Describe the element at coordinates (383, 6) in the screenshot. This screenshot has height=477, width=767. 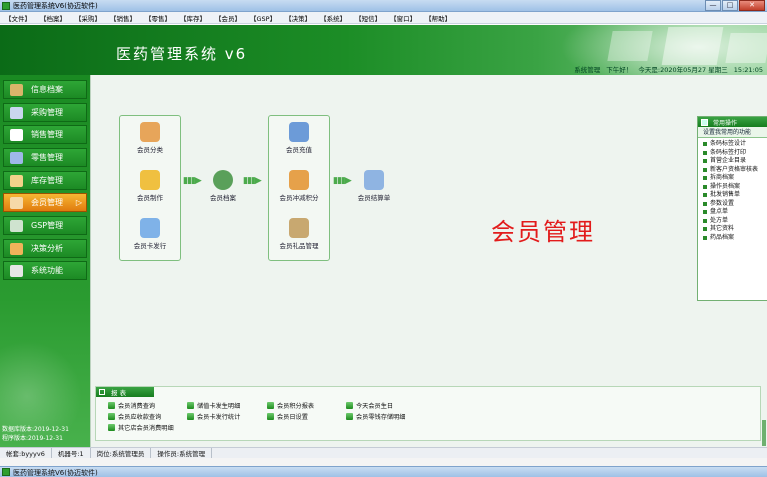
I see `window-title-bar: 医药管理系统V6(协迈软件) — □ ✕` at that location.